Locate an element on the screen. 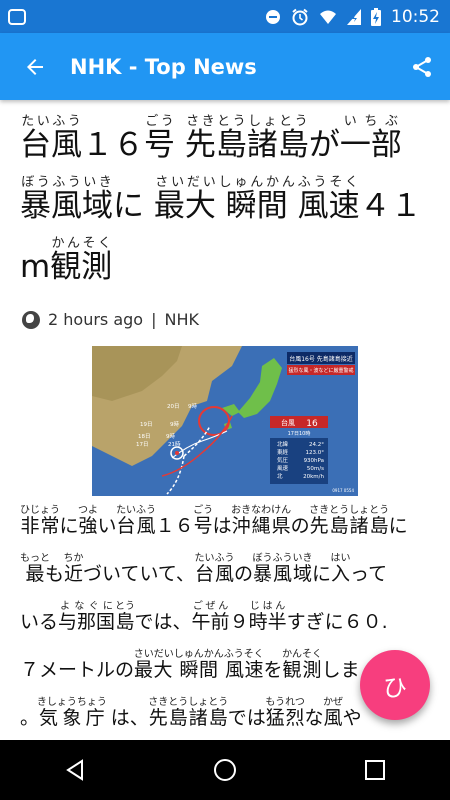  headline-line-1: 台風たいふう１６号ごう 先島諸島さきとうしょとうが一部いちぶ is located at coordinates (211, 138).